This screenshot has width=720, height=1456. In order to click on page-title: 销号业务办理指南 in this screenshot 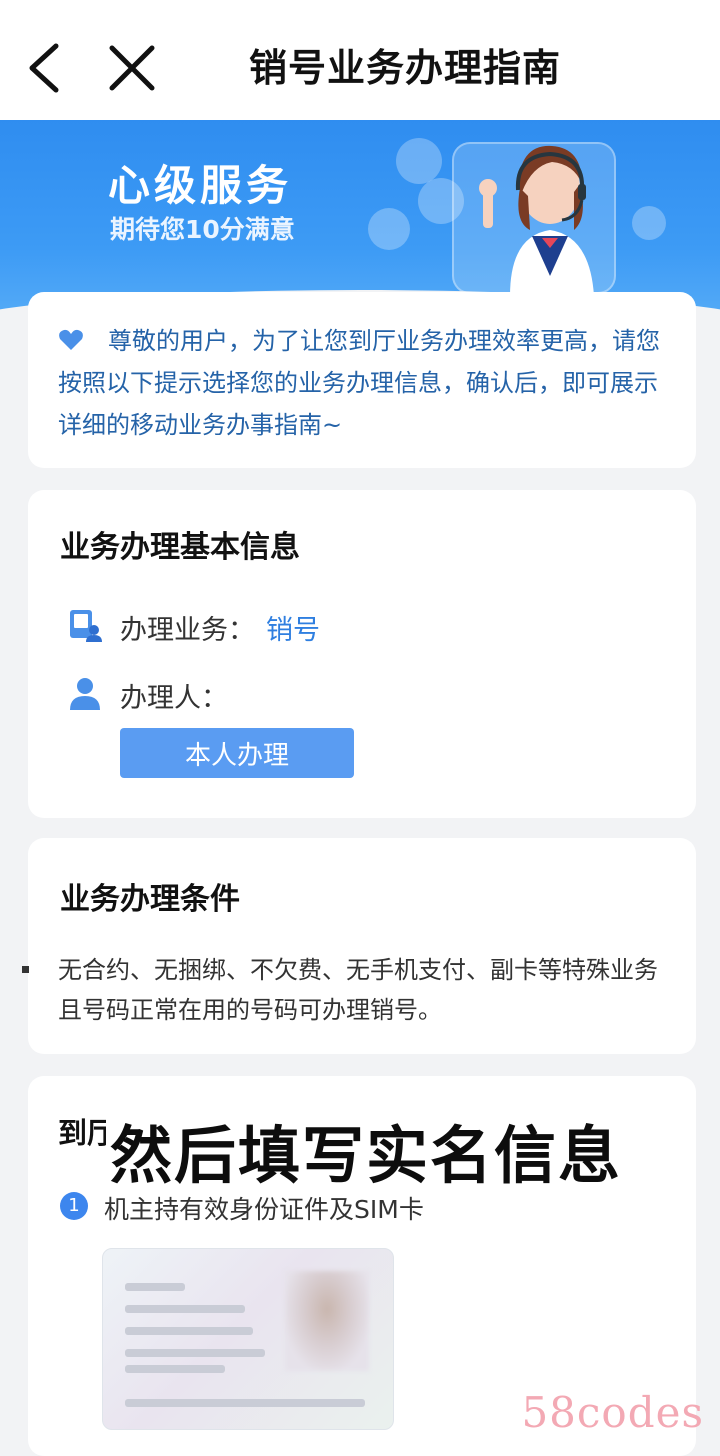, I will do `click(404, 68)`.